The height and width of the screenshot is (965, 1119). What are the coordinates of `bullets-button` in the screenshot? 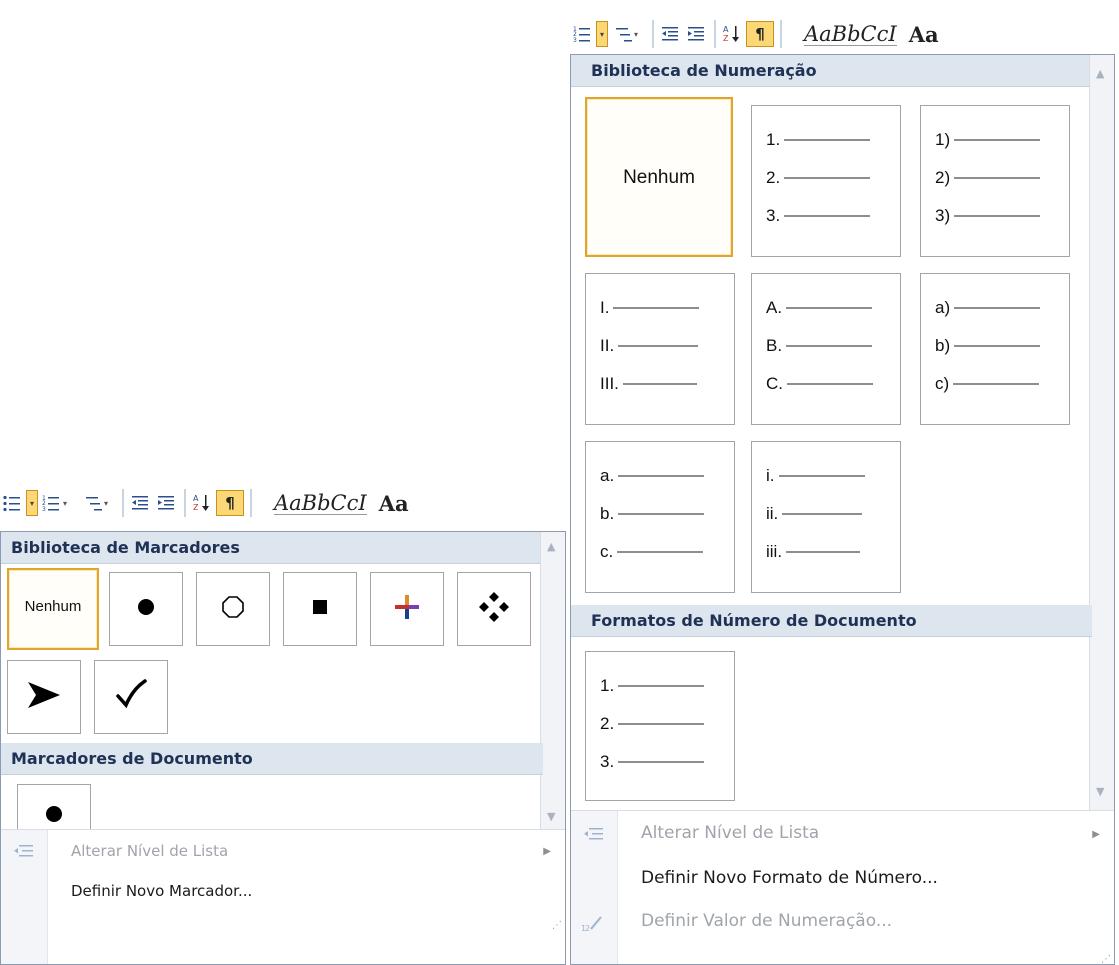 It's located at (12, 503).